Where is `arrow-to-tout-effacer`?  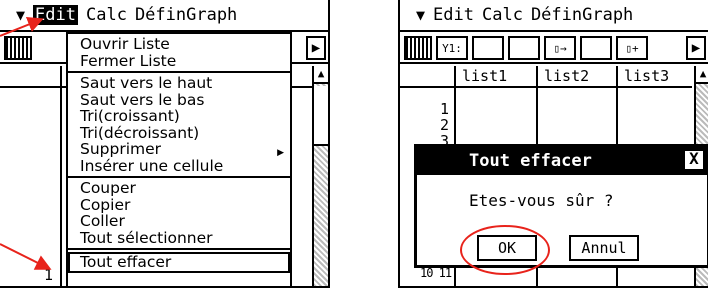 arrow-to-tout-effacer is located at coordinates (26, 256).